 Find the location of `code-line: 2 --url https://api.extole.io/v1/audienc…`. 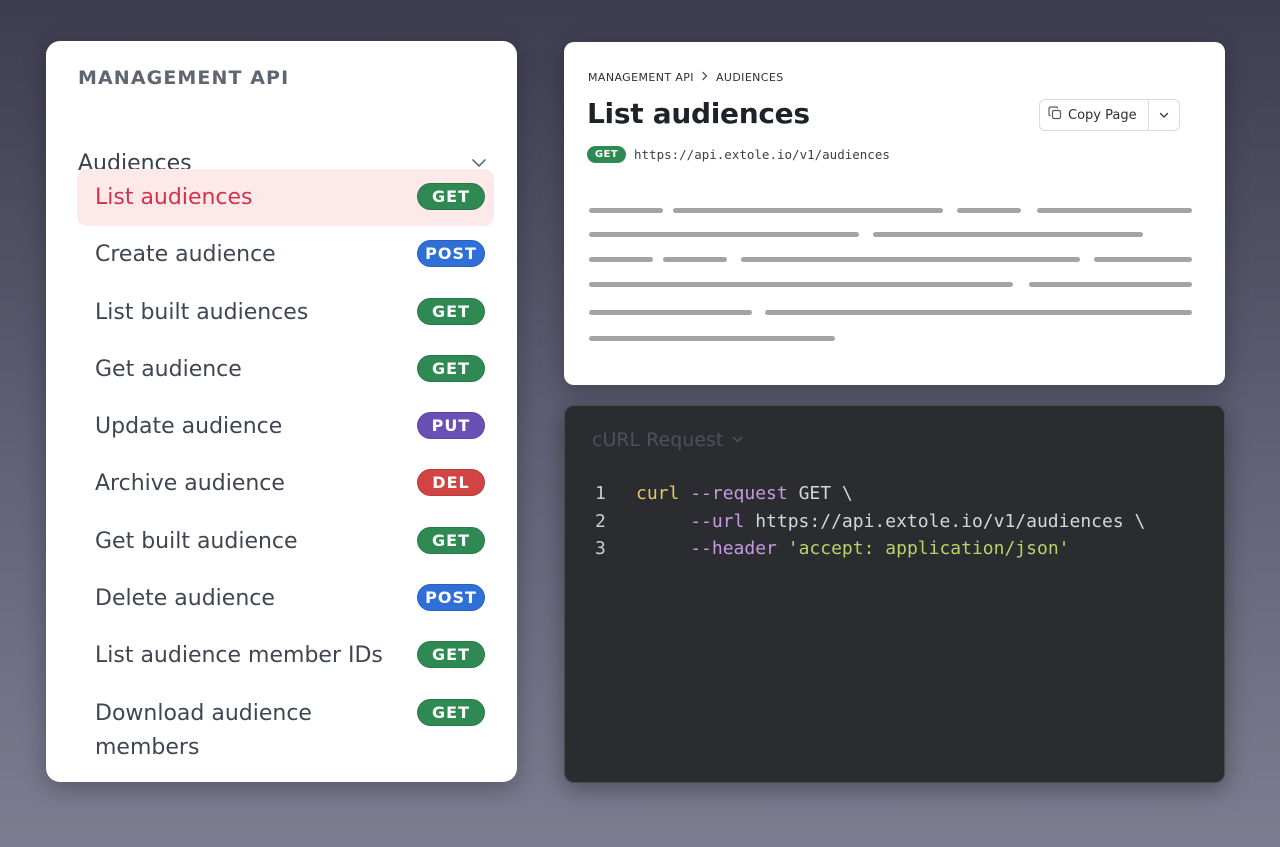

code-line: 2 --url https://api.extole.io/v1/audienc… is located at coordinates (870, 522).